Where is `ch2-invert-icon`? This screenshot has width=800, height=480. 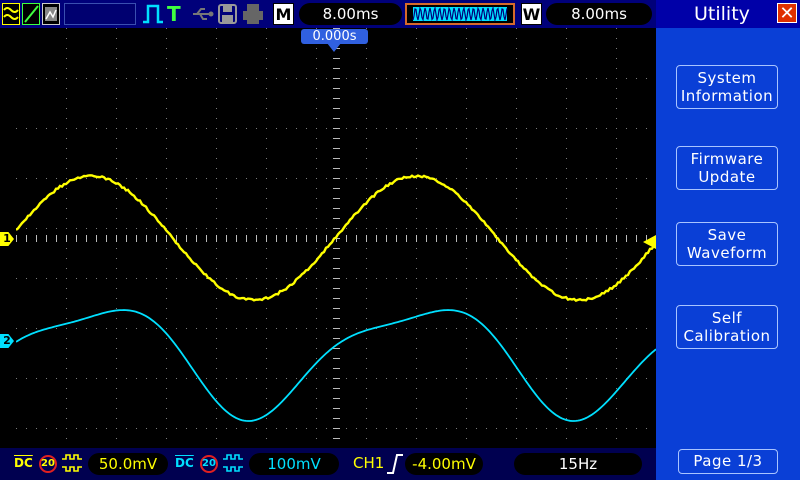
ch2-invert-icon is located at coordinates (233, 465).